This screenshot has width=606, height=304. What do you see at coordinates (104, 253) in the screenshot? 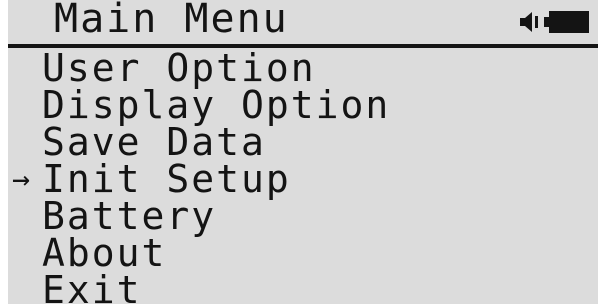
I see `menu-item-label: About` at bounding box center [104, 253].